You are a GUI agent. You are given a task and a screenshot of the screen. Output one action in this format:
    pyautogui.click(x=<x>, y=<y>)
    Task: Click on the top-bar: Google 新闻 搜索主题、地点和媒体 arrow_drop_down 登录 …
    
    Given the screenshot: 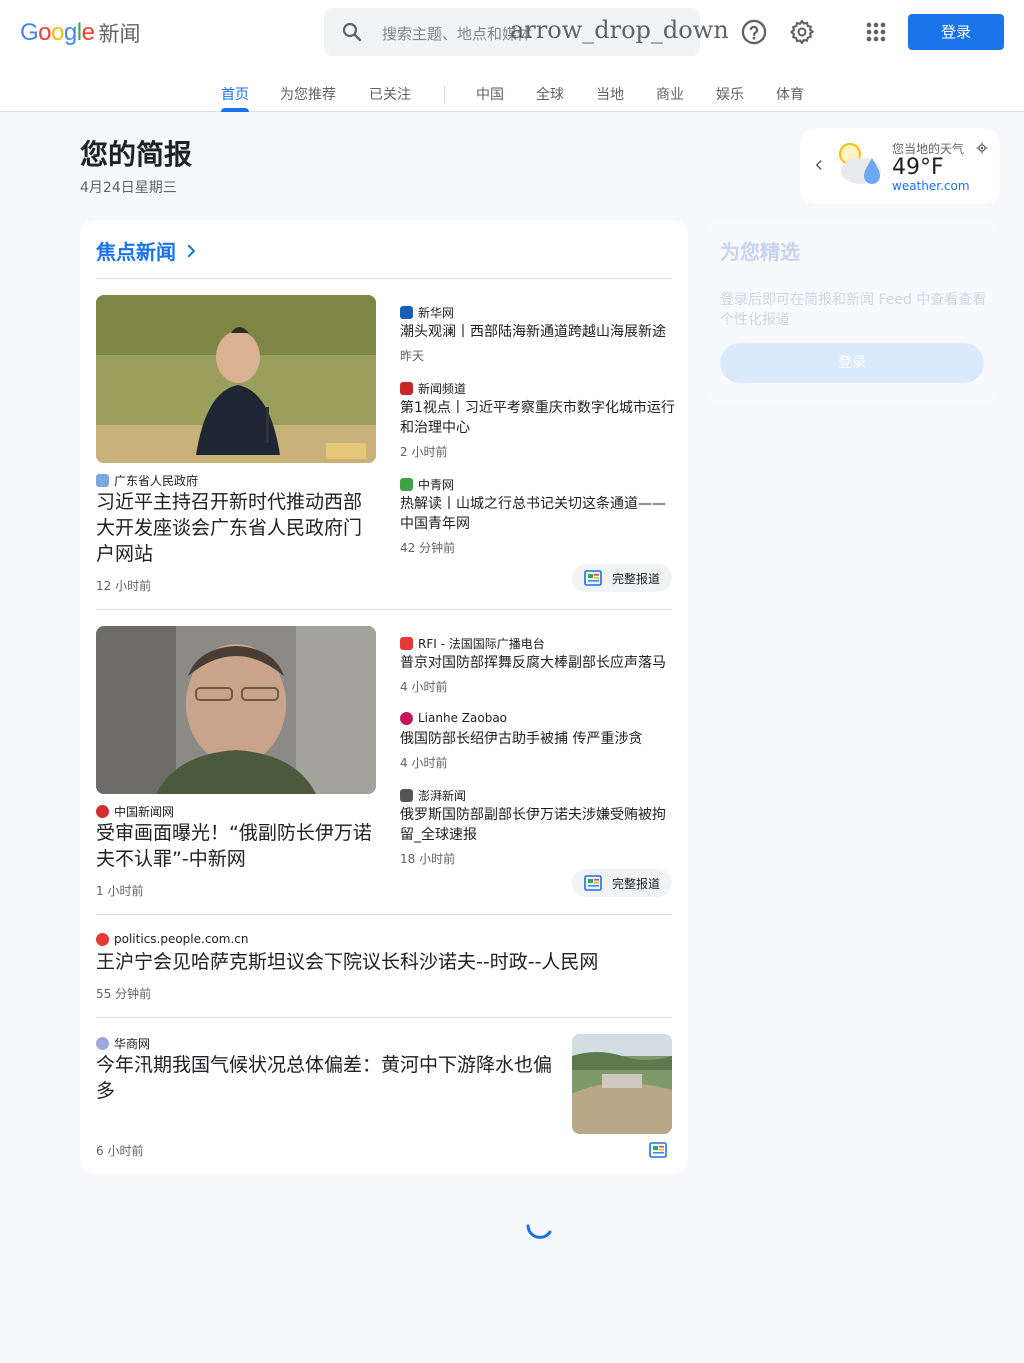 What is the action you would take?
    pyautogui.click(x=512, y=56)
    